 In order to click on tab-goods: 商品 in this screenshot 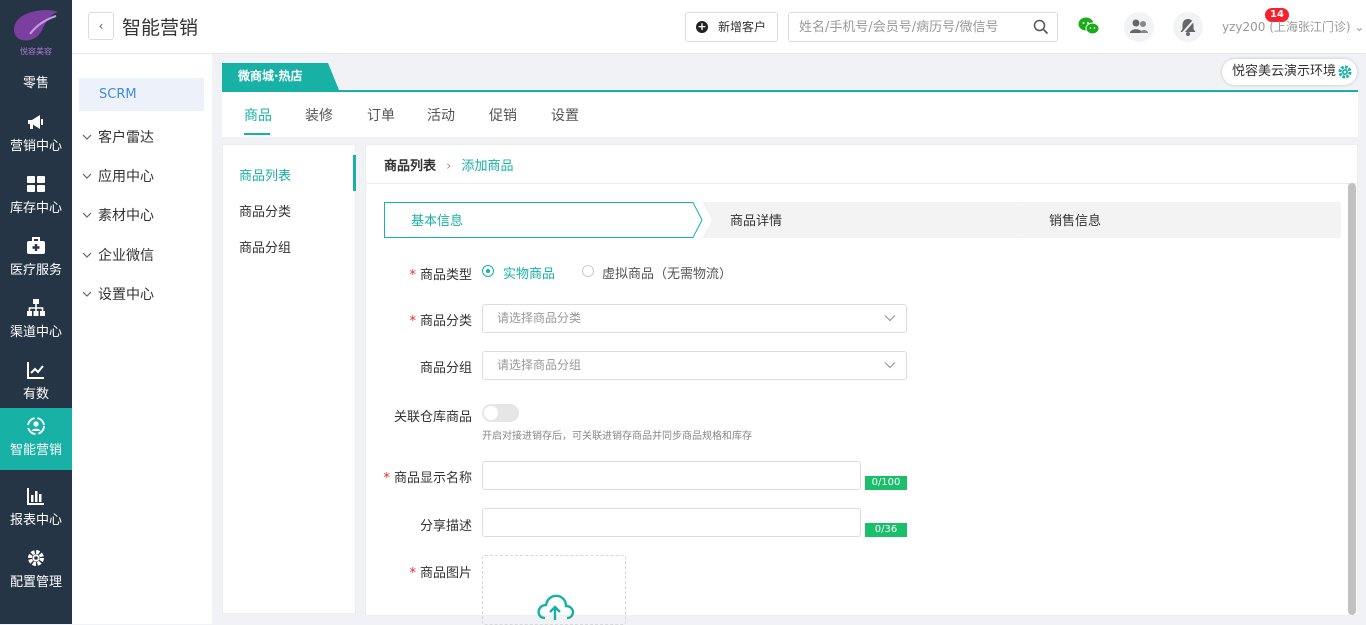, I will do `click(258, 115)`.